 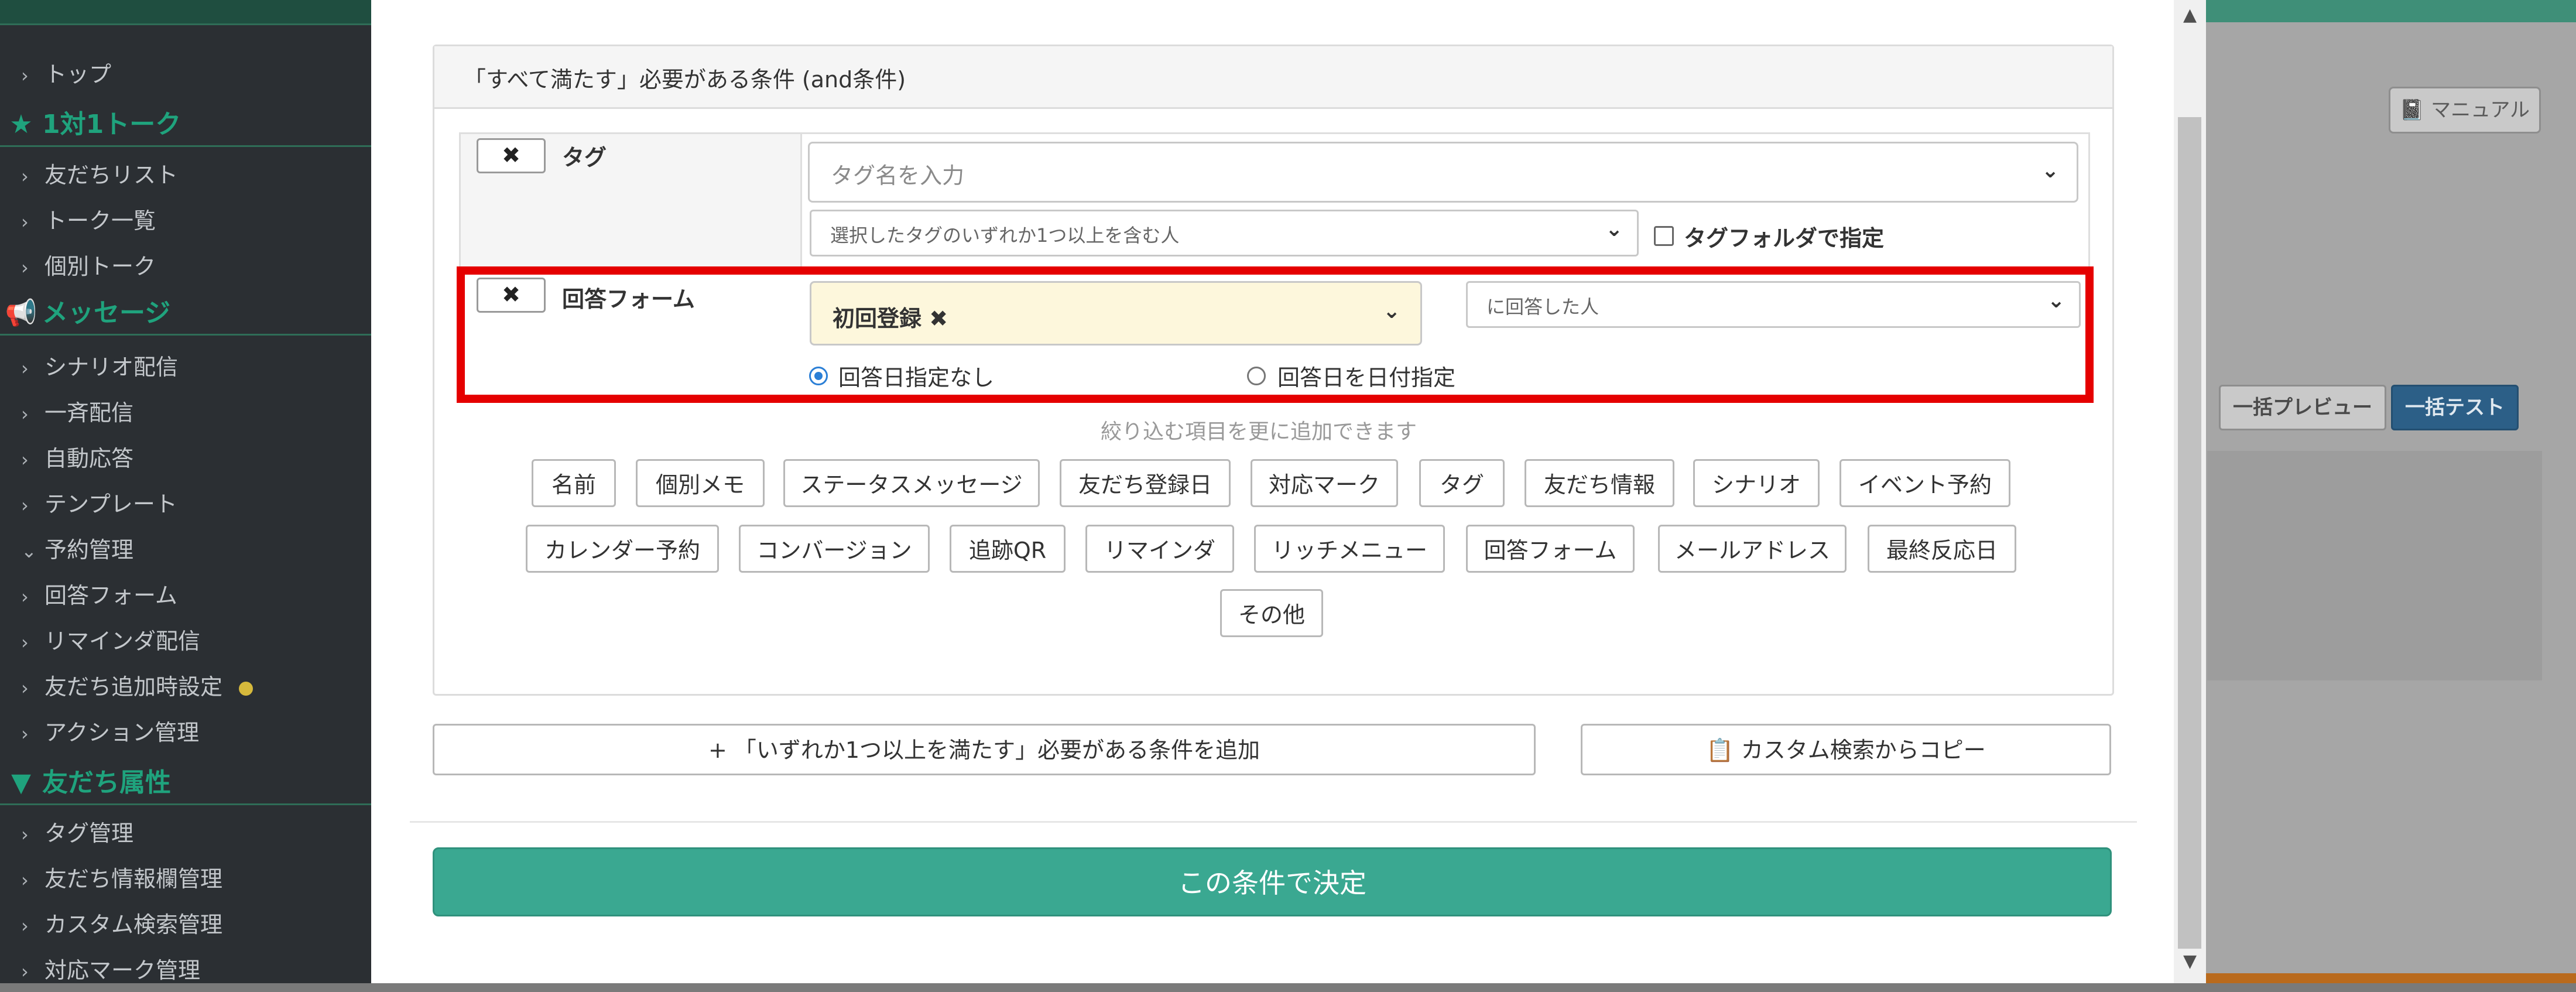 What do you see at coordinates (1273, 77) in the screenshot?
I see `and-condition-header: 「すべて満たす」必要がある条件 (and条件)` at bounding box center [1273, 77].